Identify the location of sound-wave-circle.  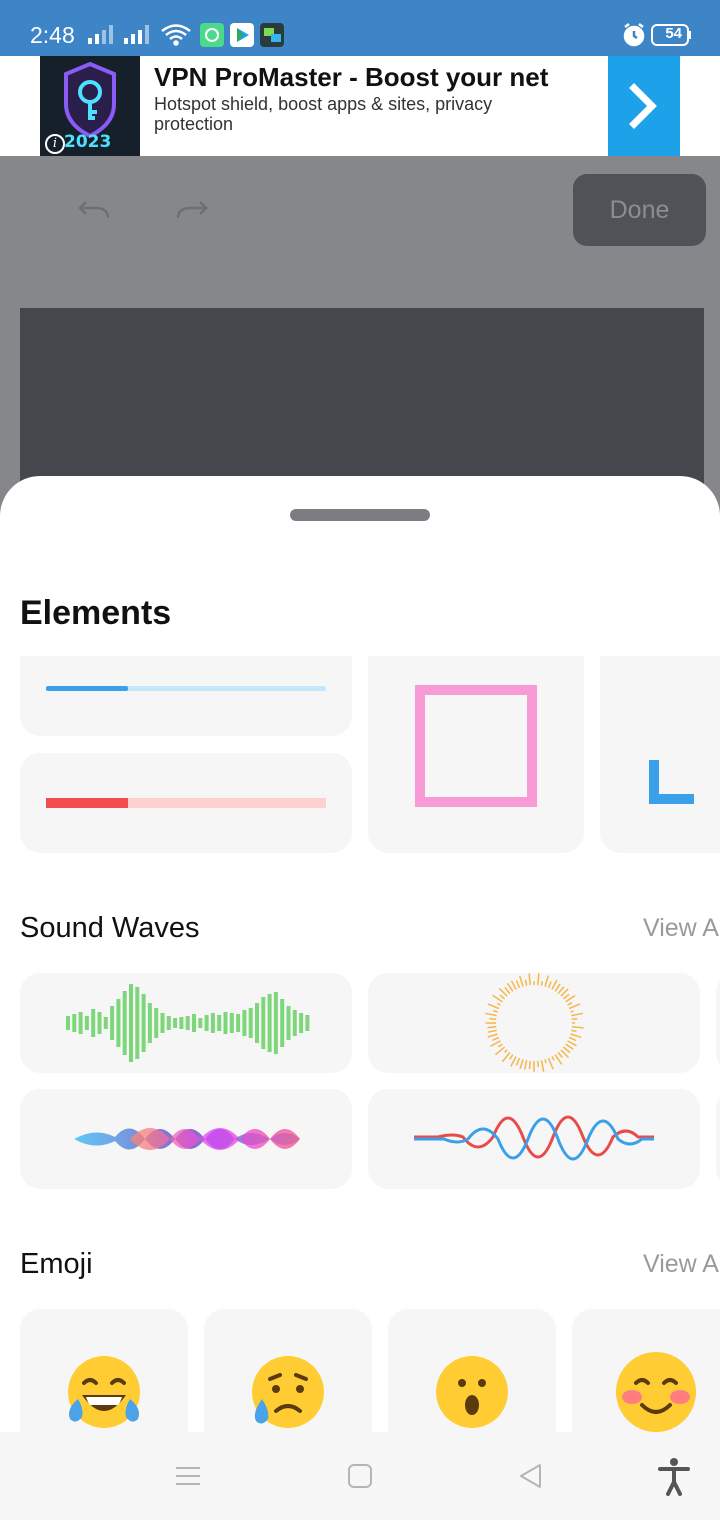
(534, 1022).